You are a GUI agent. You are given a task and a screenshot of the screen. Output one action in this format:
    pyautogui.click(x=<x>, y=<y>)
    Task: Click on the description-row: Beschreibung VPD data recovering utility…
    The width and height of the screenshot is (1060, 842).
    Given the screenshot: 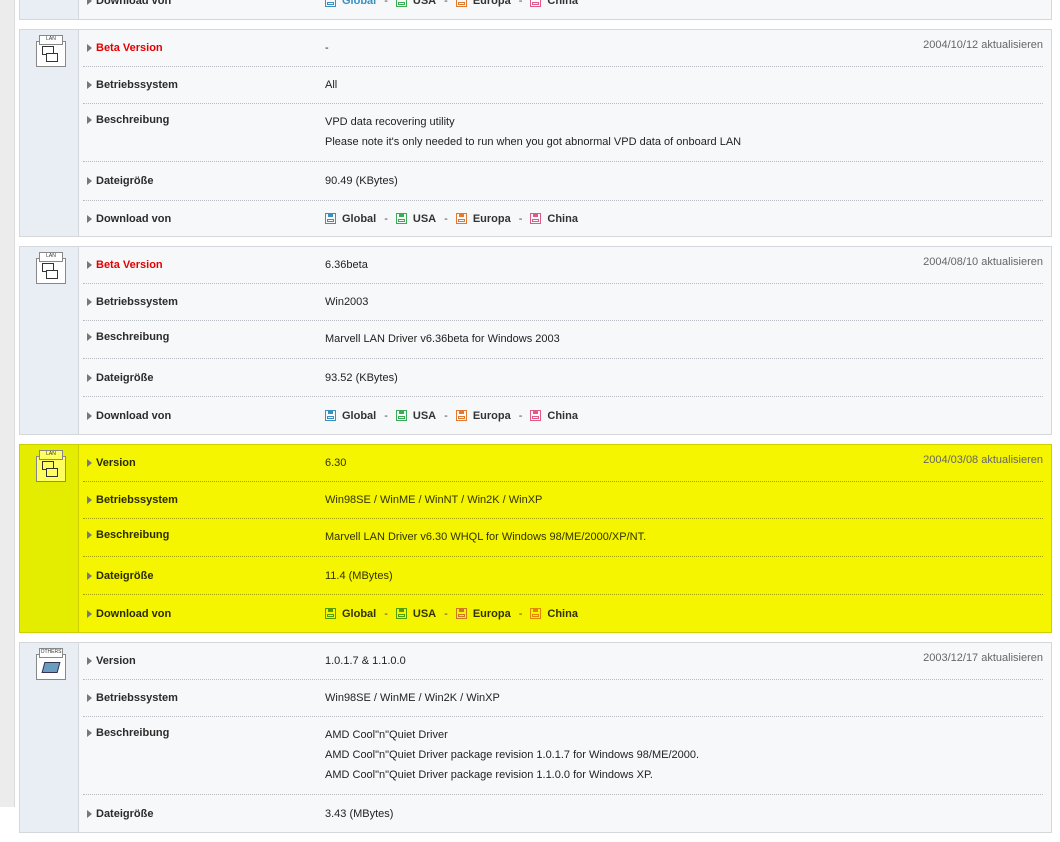 What is the action you would take?
    pyautogui.click(x=563, y=133)
    